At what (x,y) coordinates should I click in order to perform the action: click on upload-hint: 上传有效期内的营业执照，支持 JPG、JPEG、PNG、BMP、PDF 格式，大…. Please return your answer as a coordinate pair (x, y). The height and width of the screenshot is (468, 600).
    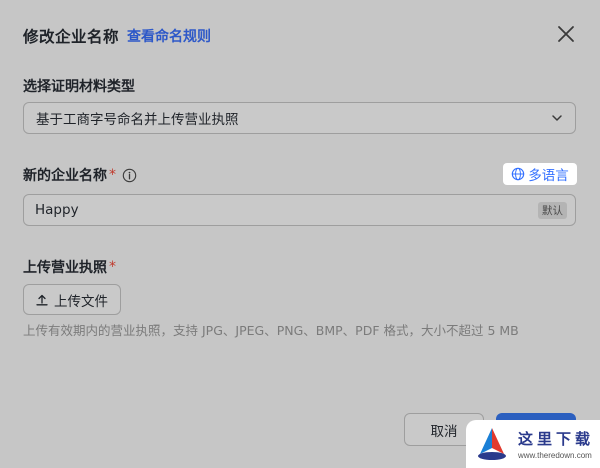
    Looking at the image, I should click on (271, 330).